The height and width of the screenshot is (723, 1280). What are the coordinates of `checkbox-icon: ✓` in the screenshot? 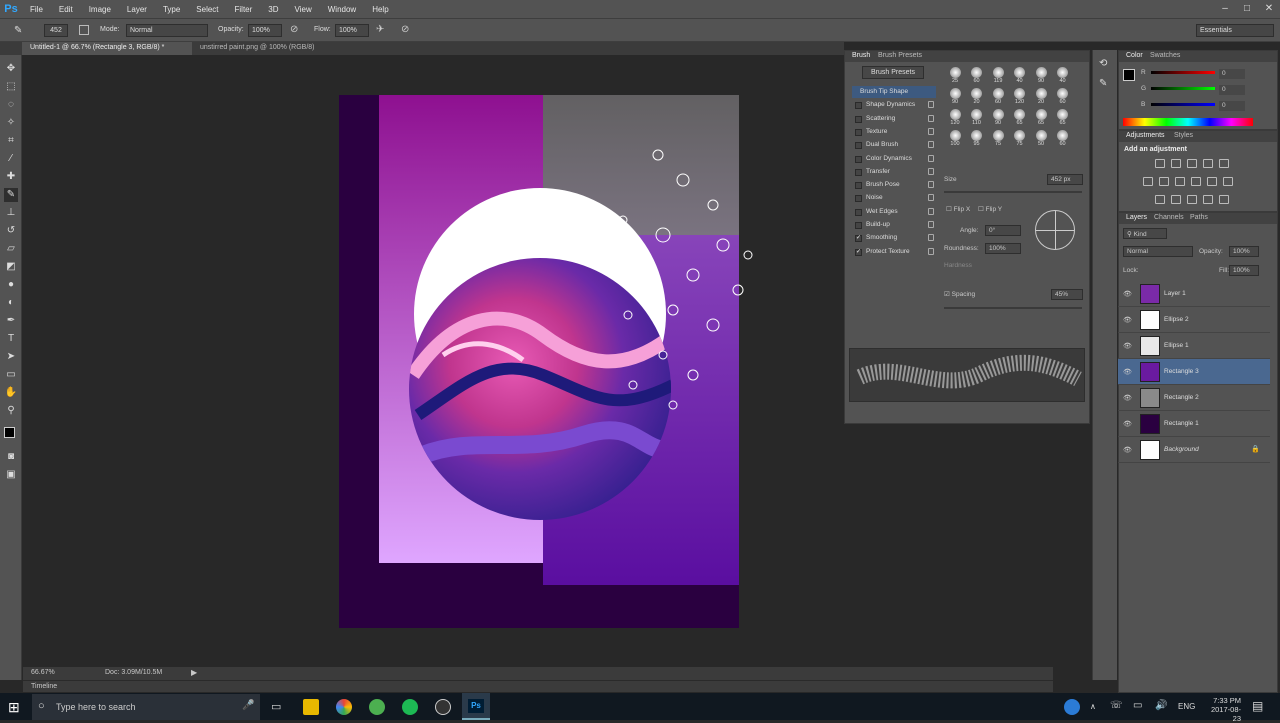 It's located at (858, 239).